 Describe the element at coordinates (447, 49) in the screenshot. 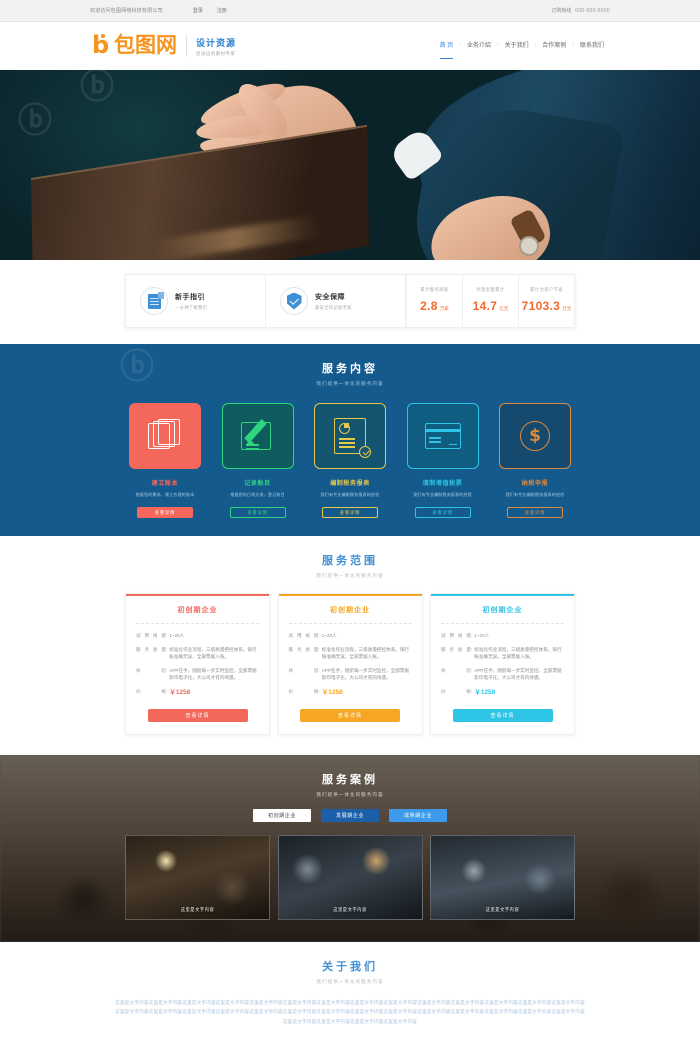

I see `nav-item-home: 首 页` at that location.